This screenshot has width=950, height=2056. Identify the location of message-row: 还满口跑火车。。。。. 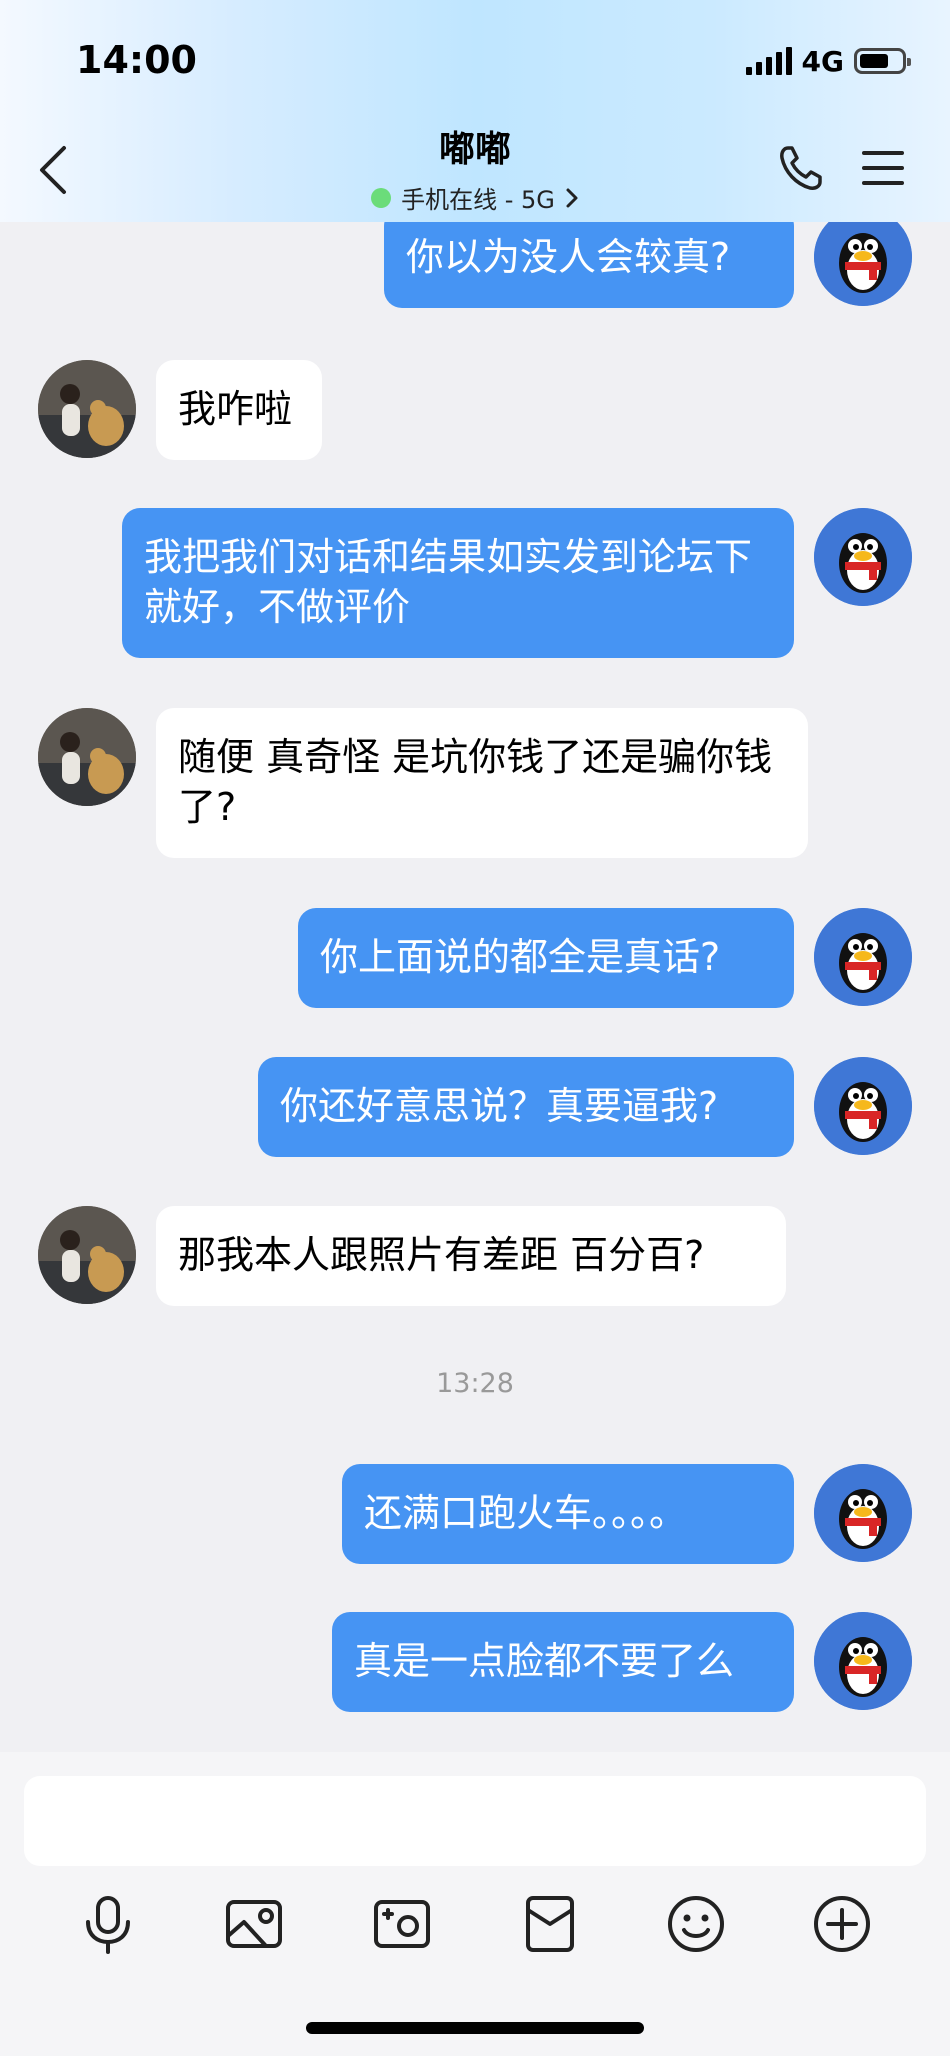
(475, 1514).